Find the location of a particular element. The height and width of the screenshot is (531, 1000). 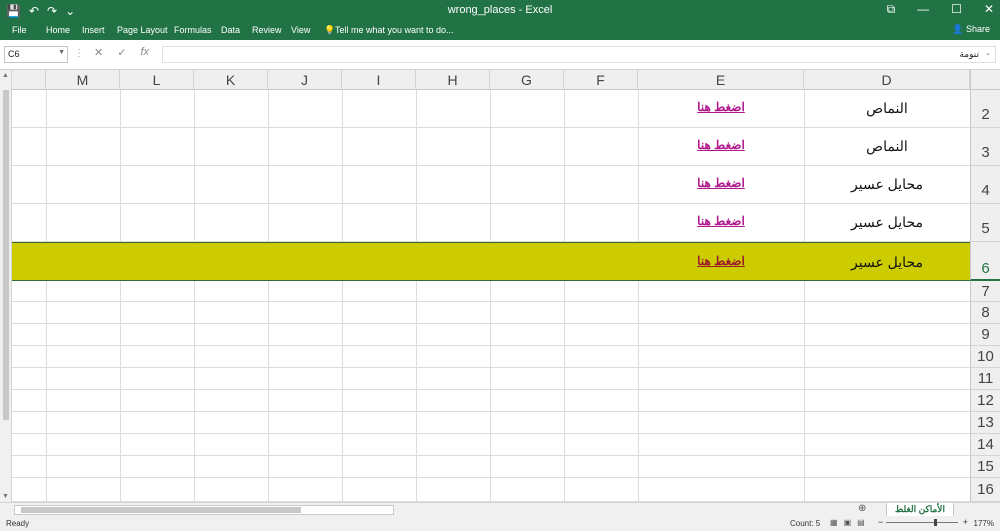

scroll-thumb is located at coordinates (6, 255).